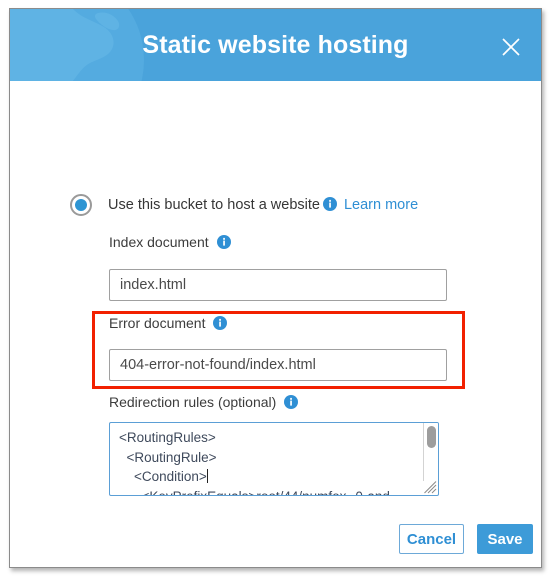 The height and width of the screenshot is (578, 552). Describe the element at coordinates (168, 457) in the screenshot. I see `redirection-rules-text: <RoutingRules> <RoutingRule> <Condition>` at that location.